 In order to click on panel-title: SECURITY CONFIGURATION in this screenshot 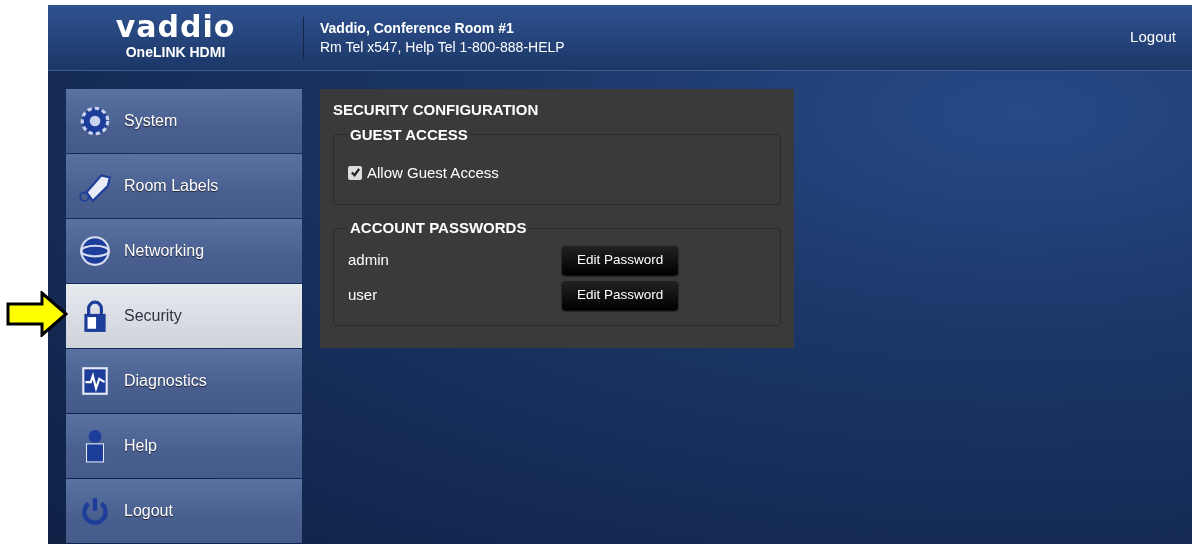, I will do `click(436, 110)`.